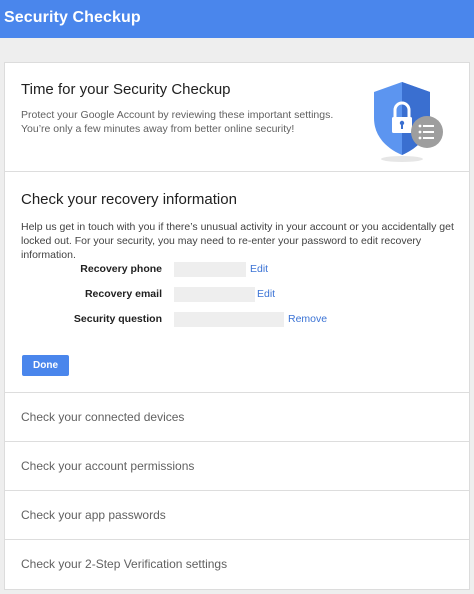  I want to click on edit-recovery-phone-link: Edit, so click(259, 269).